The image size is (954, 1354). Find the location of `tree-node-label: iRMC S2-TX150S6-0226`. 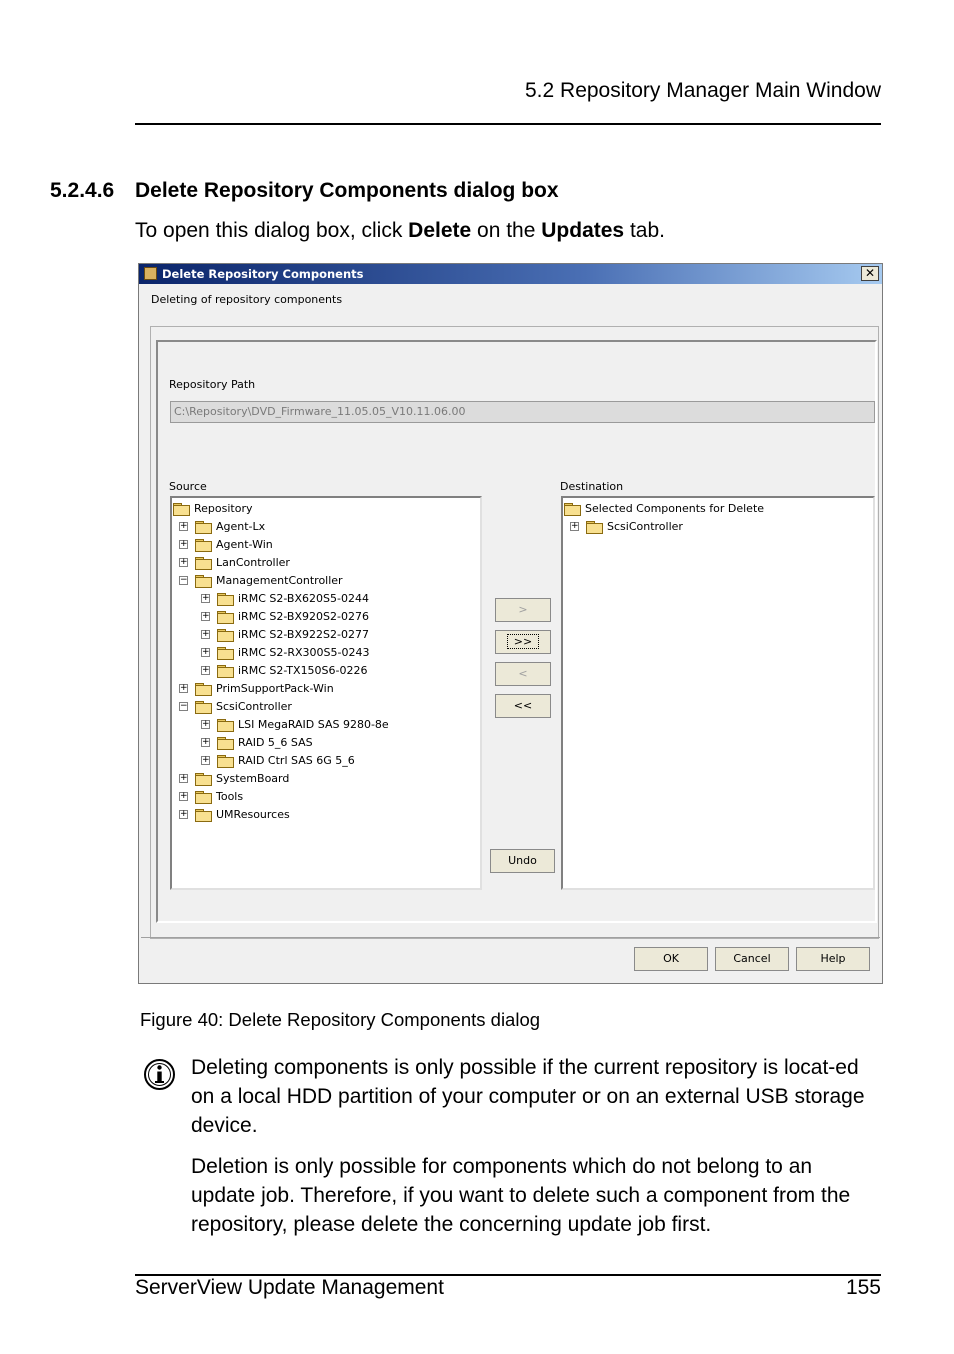

tree-node-label: iRMC S2-TX150S6-0226 is located at coordinates (303, 670).